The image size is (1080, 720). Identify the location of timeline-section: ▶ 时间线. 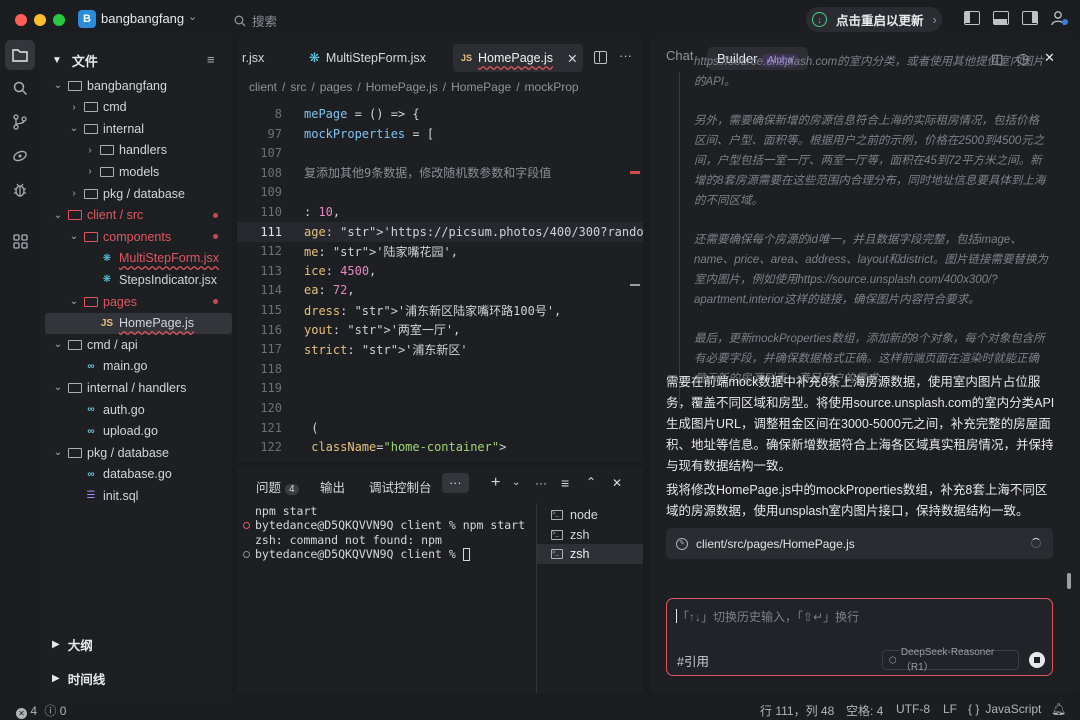
(78, 678).